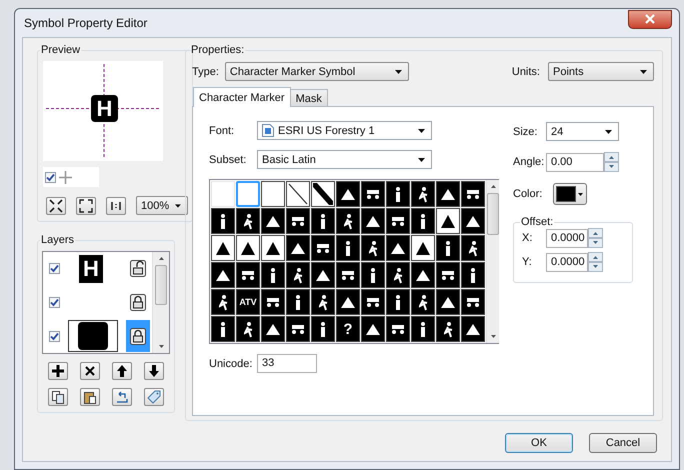 The image size is (684, 470). What do you see at coordinates (162, 205) in the screenshot?
I see `zoom-dropdown: 100%` at bounding box center [162, 205].